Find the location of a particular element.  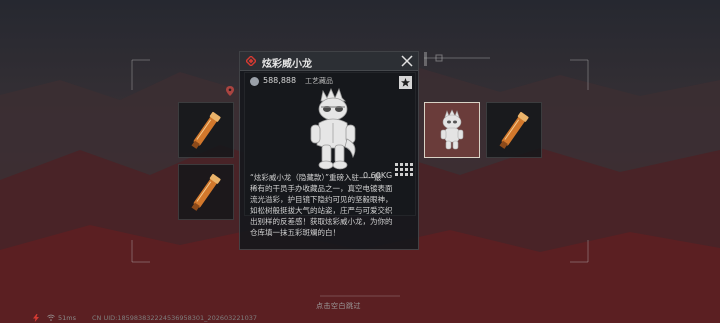

dragon-figure-image is located at coordinates (333, 128).